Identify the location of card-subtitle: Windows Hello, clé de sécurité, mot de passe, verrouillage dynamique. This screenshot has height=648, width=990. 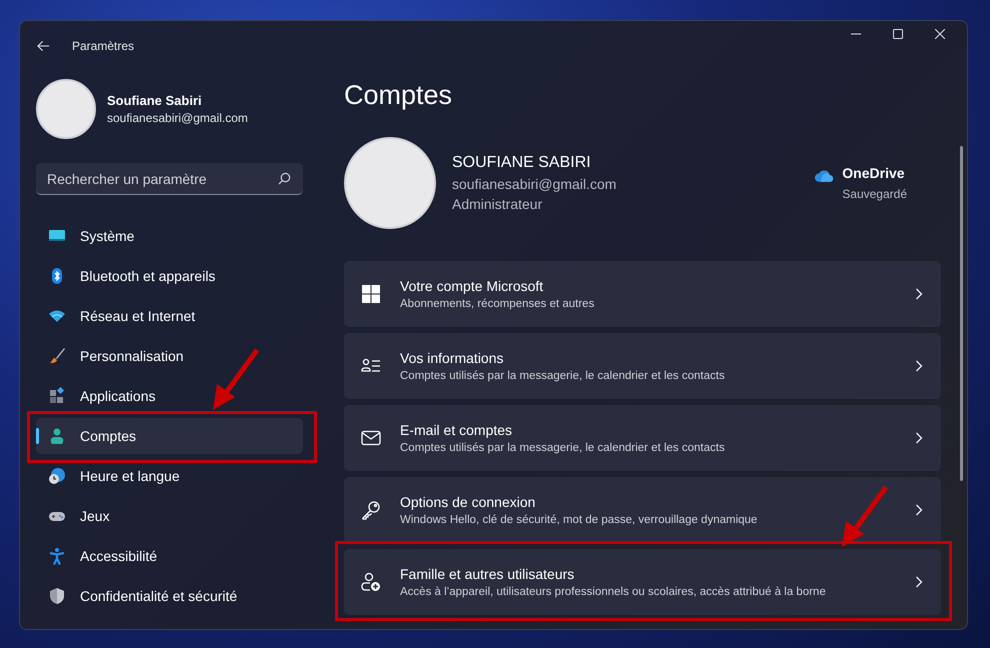
(579, 520).